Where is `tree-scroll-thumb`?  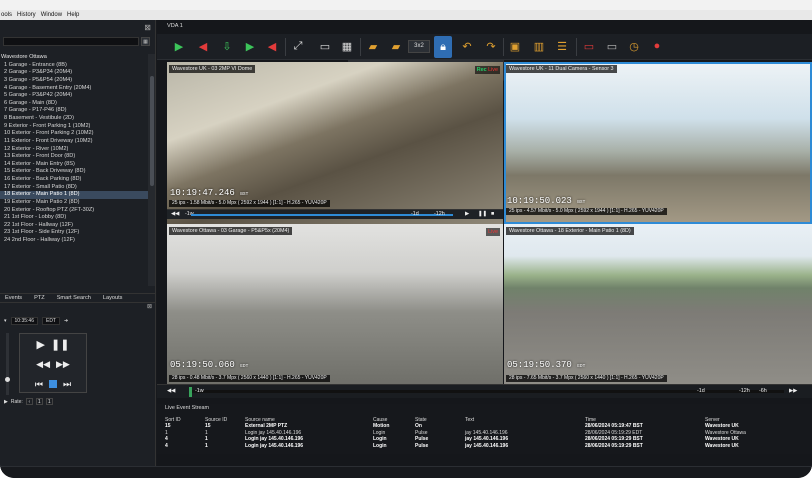 tree-scroll-thumb is located at coordinates (151, 131).